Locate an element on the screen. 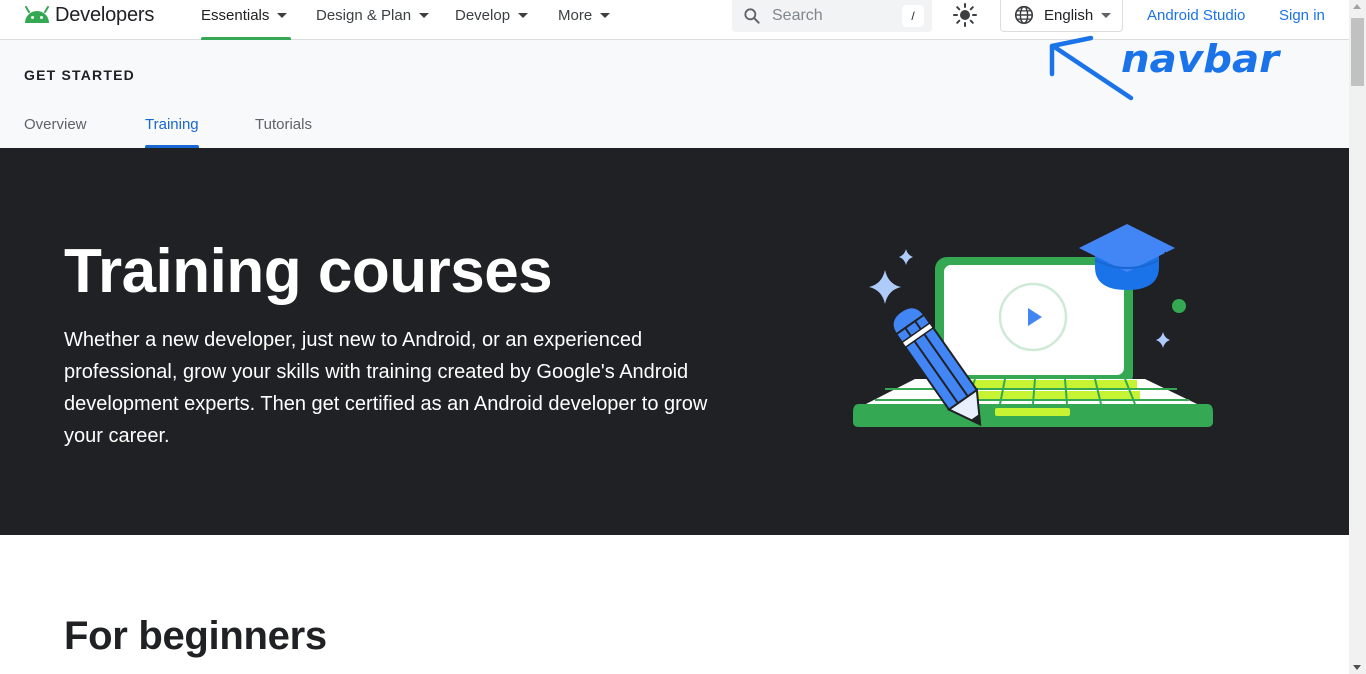 Image resolution: width=1366 pixels, height=674 pixels. nav-item-more: More is located at coordinates (584, 20).